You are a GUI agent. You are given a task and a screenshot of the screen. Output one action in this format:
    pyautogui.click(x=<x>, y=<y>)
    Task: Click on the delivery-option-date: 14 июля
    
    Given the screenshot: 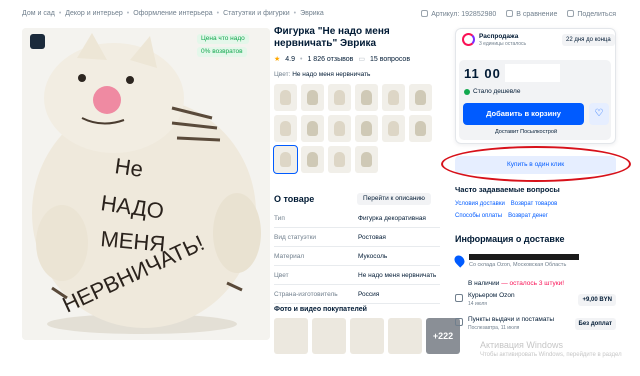 What is the action you would take?
    pyautogui.click(x=478, y=304)
    